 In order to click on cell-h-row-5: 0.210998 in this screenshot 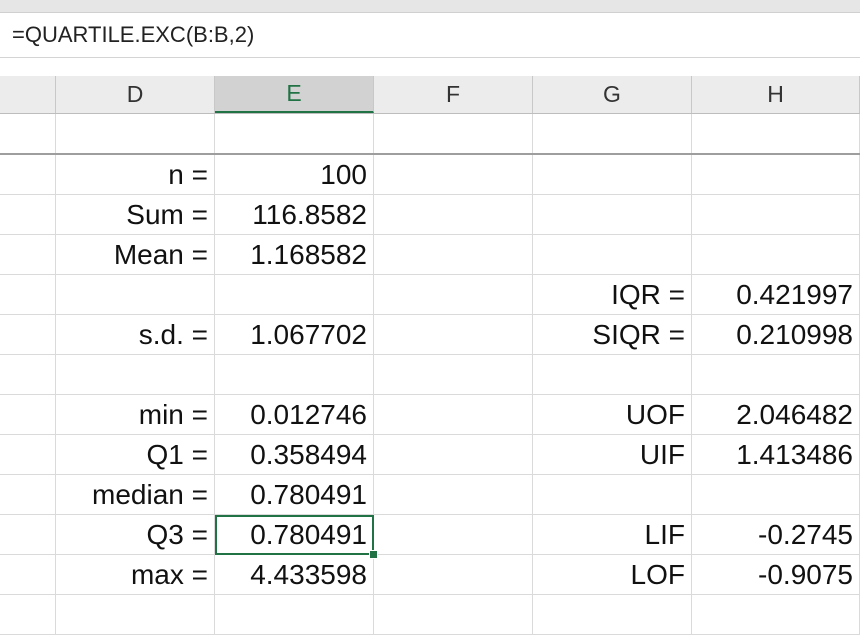, I will do `click(776, 335)`.